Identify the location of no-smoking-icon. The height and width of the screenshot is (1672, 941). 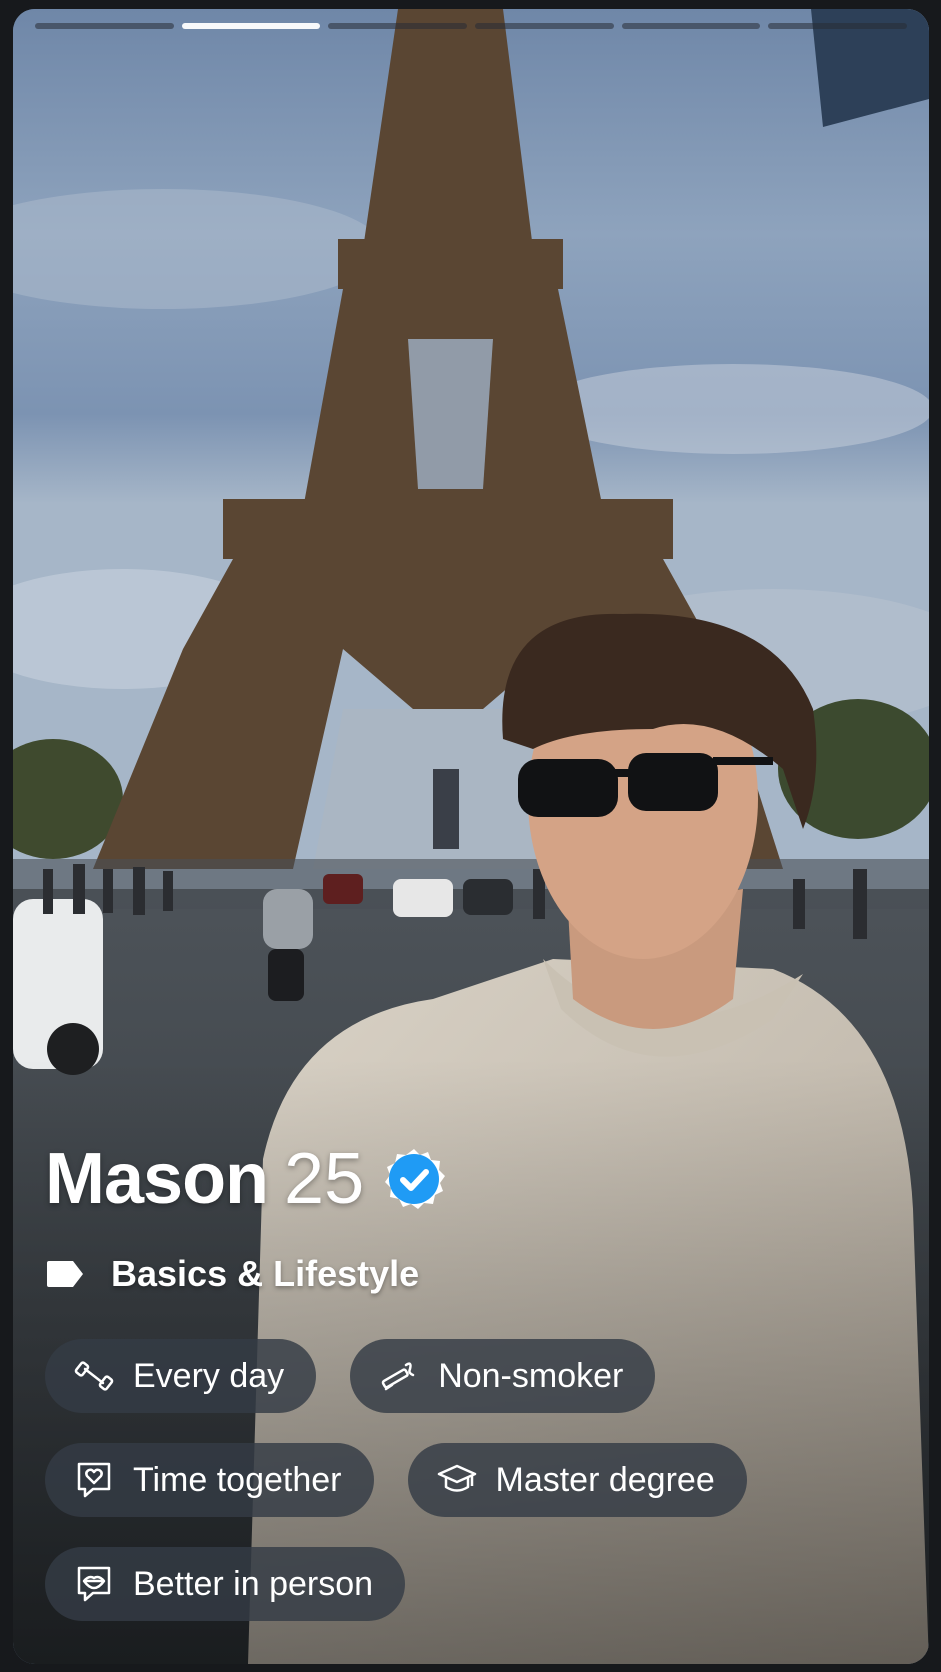
(398, 1376).